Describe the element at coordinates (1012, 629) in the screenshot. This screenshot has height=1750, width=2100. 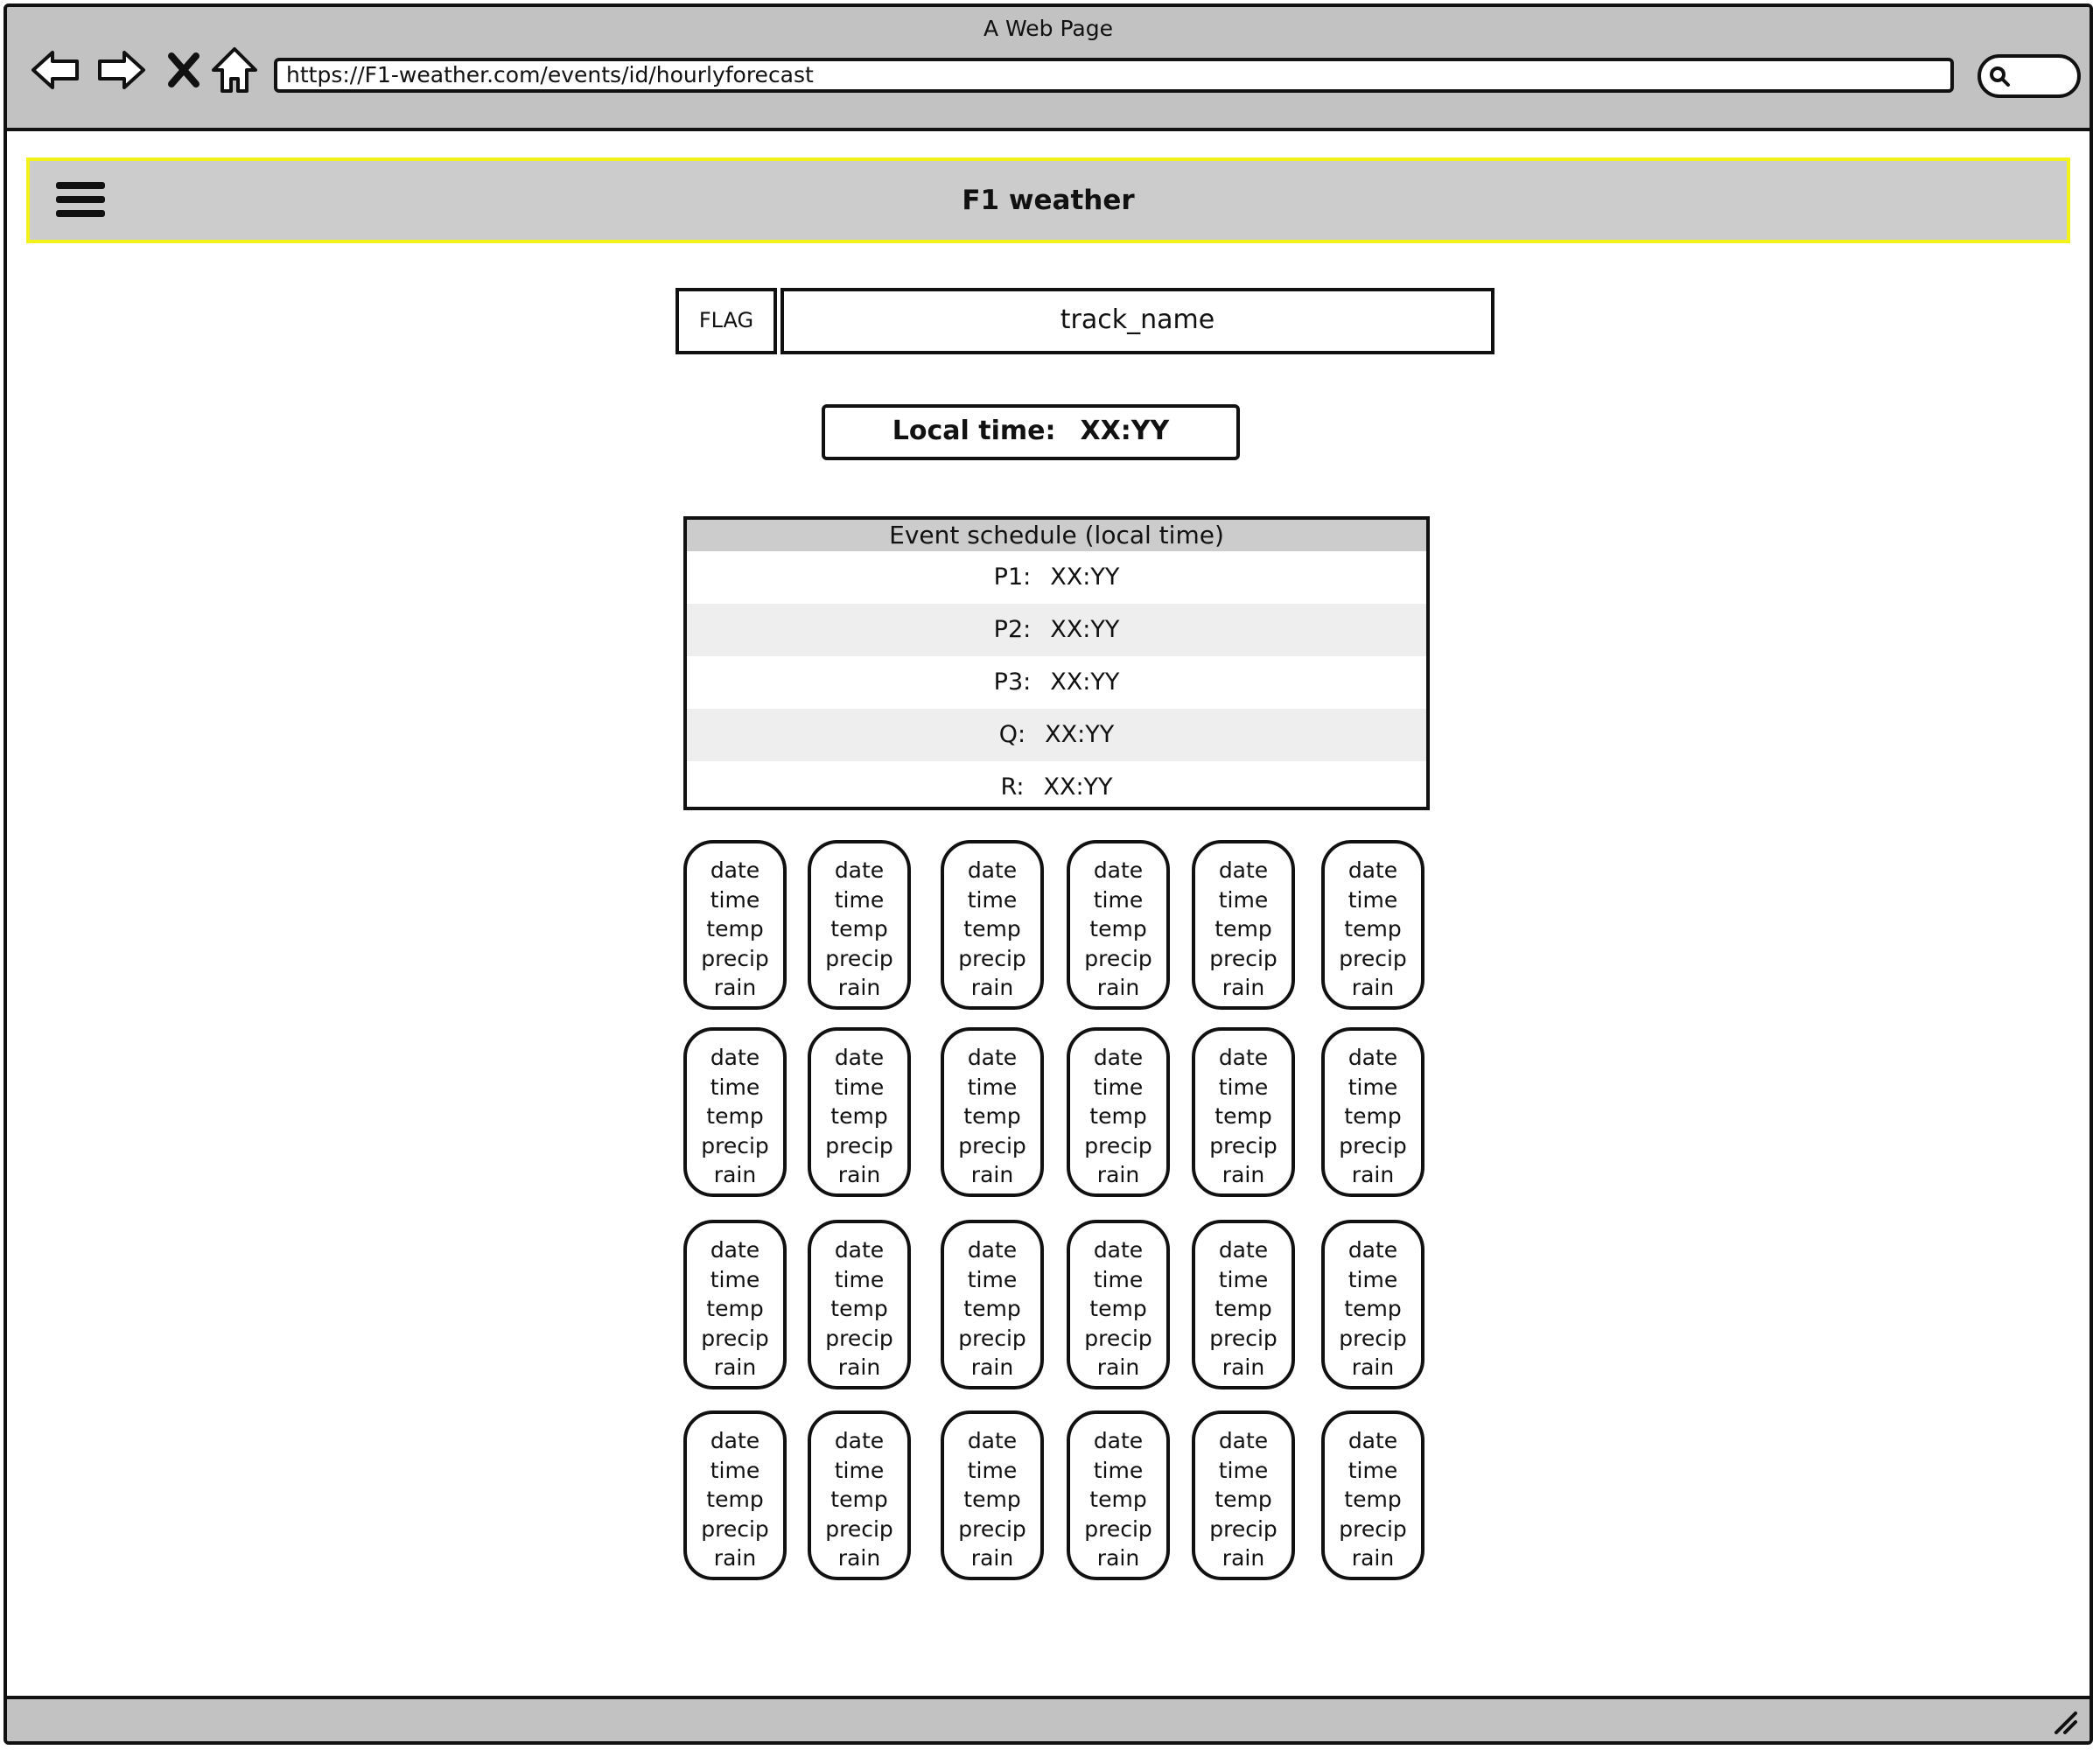
I see `session-label: P2:` at that location.